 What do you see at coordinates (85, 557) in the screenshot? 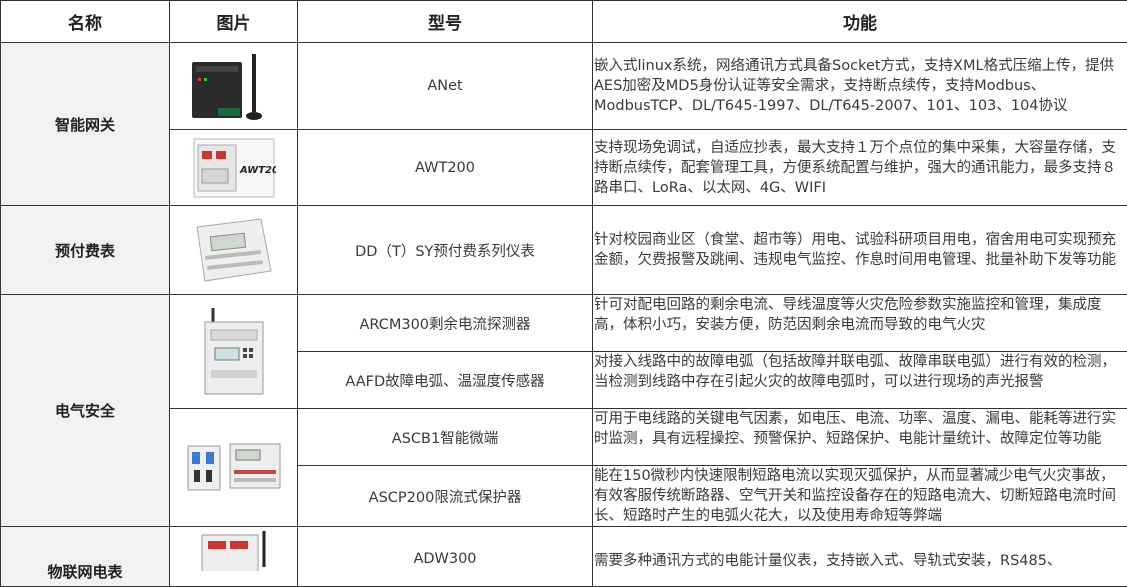
I see `category-iot-meter: 物联网电表` at bounding box center [85, 557].